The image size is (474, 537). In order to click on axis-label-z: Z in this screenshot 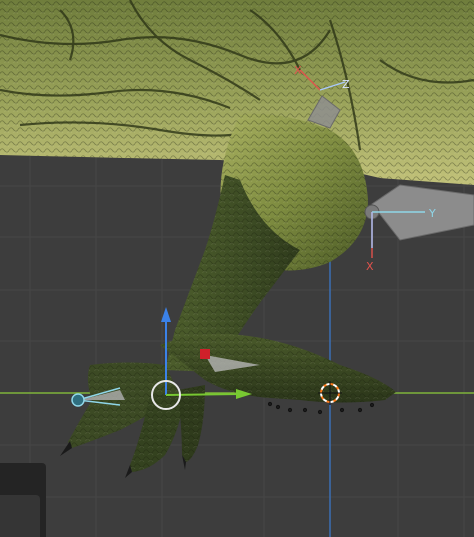, I will do `click(346, 84)`.